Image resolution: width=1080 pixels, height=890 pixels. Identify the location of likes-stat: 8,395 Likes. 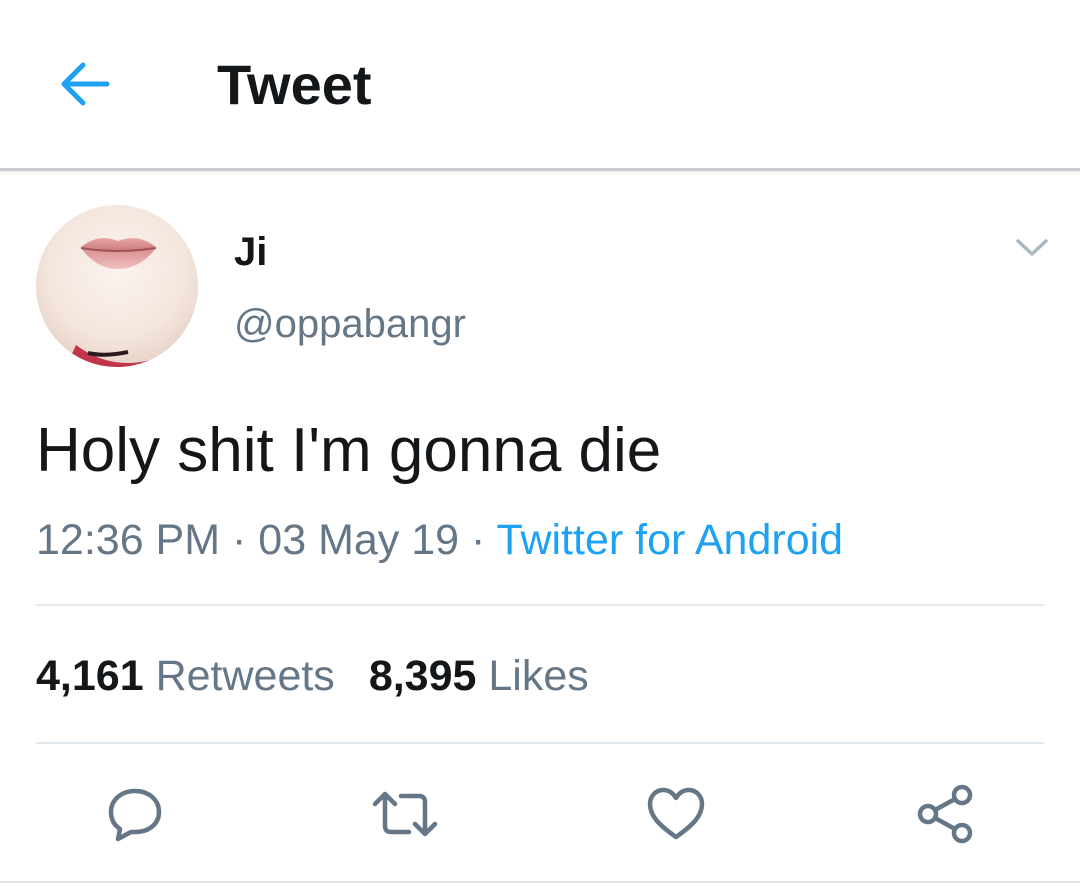
(479, 676).